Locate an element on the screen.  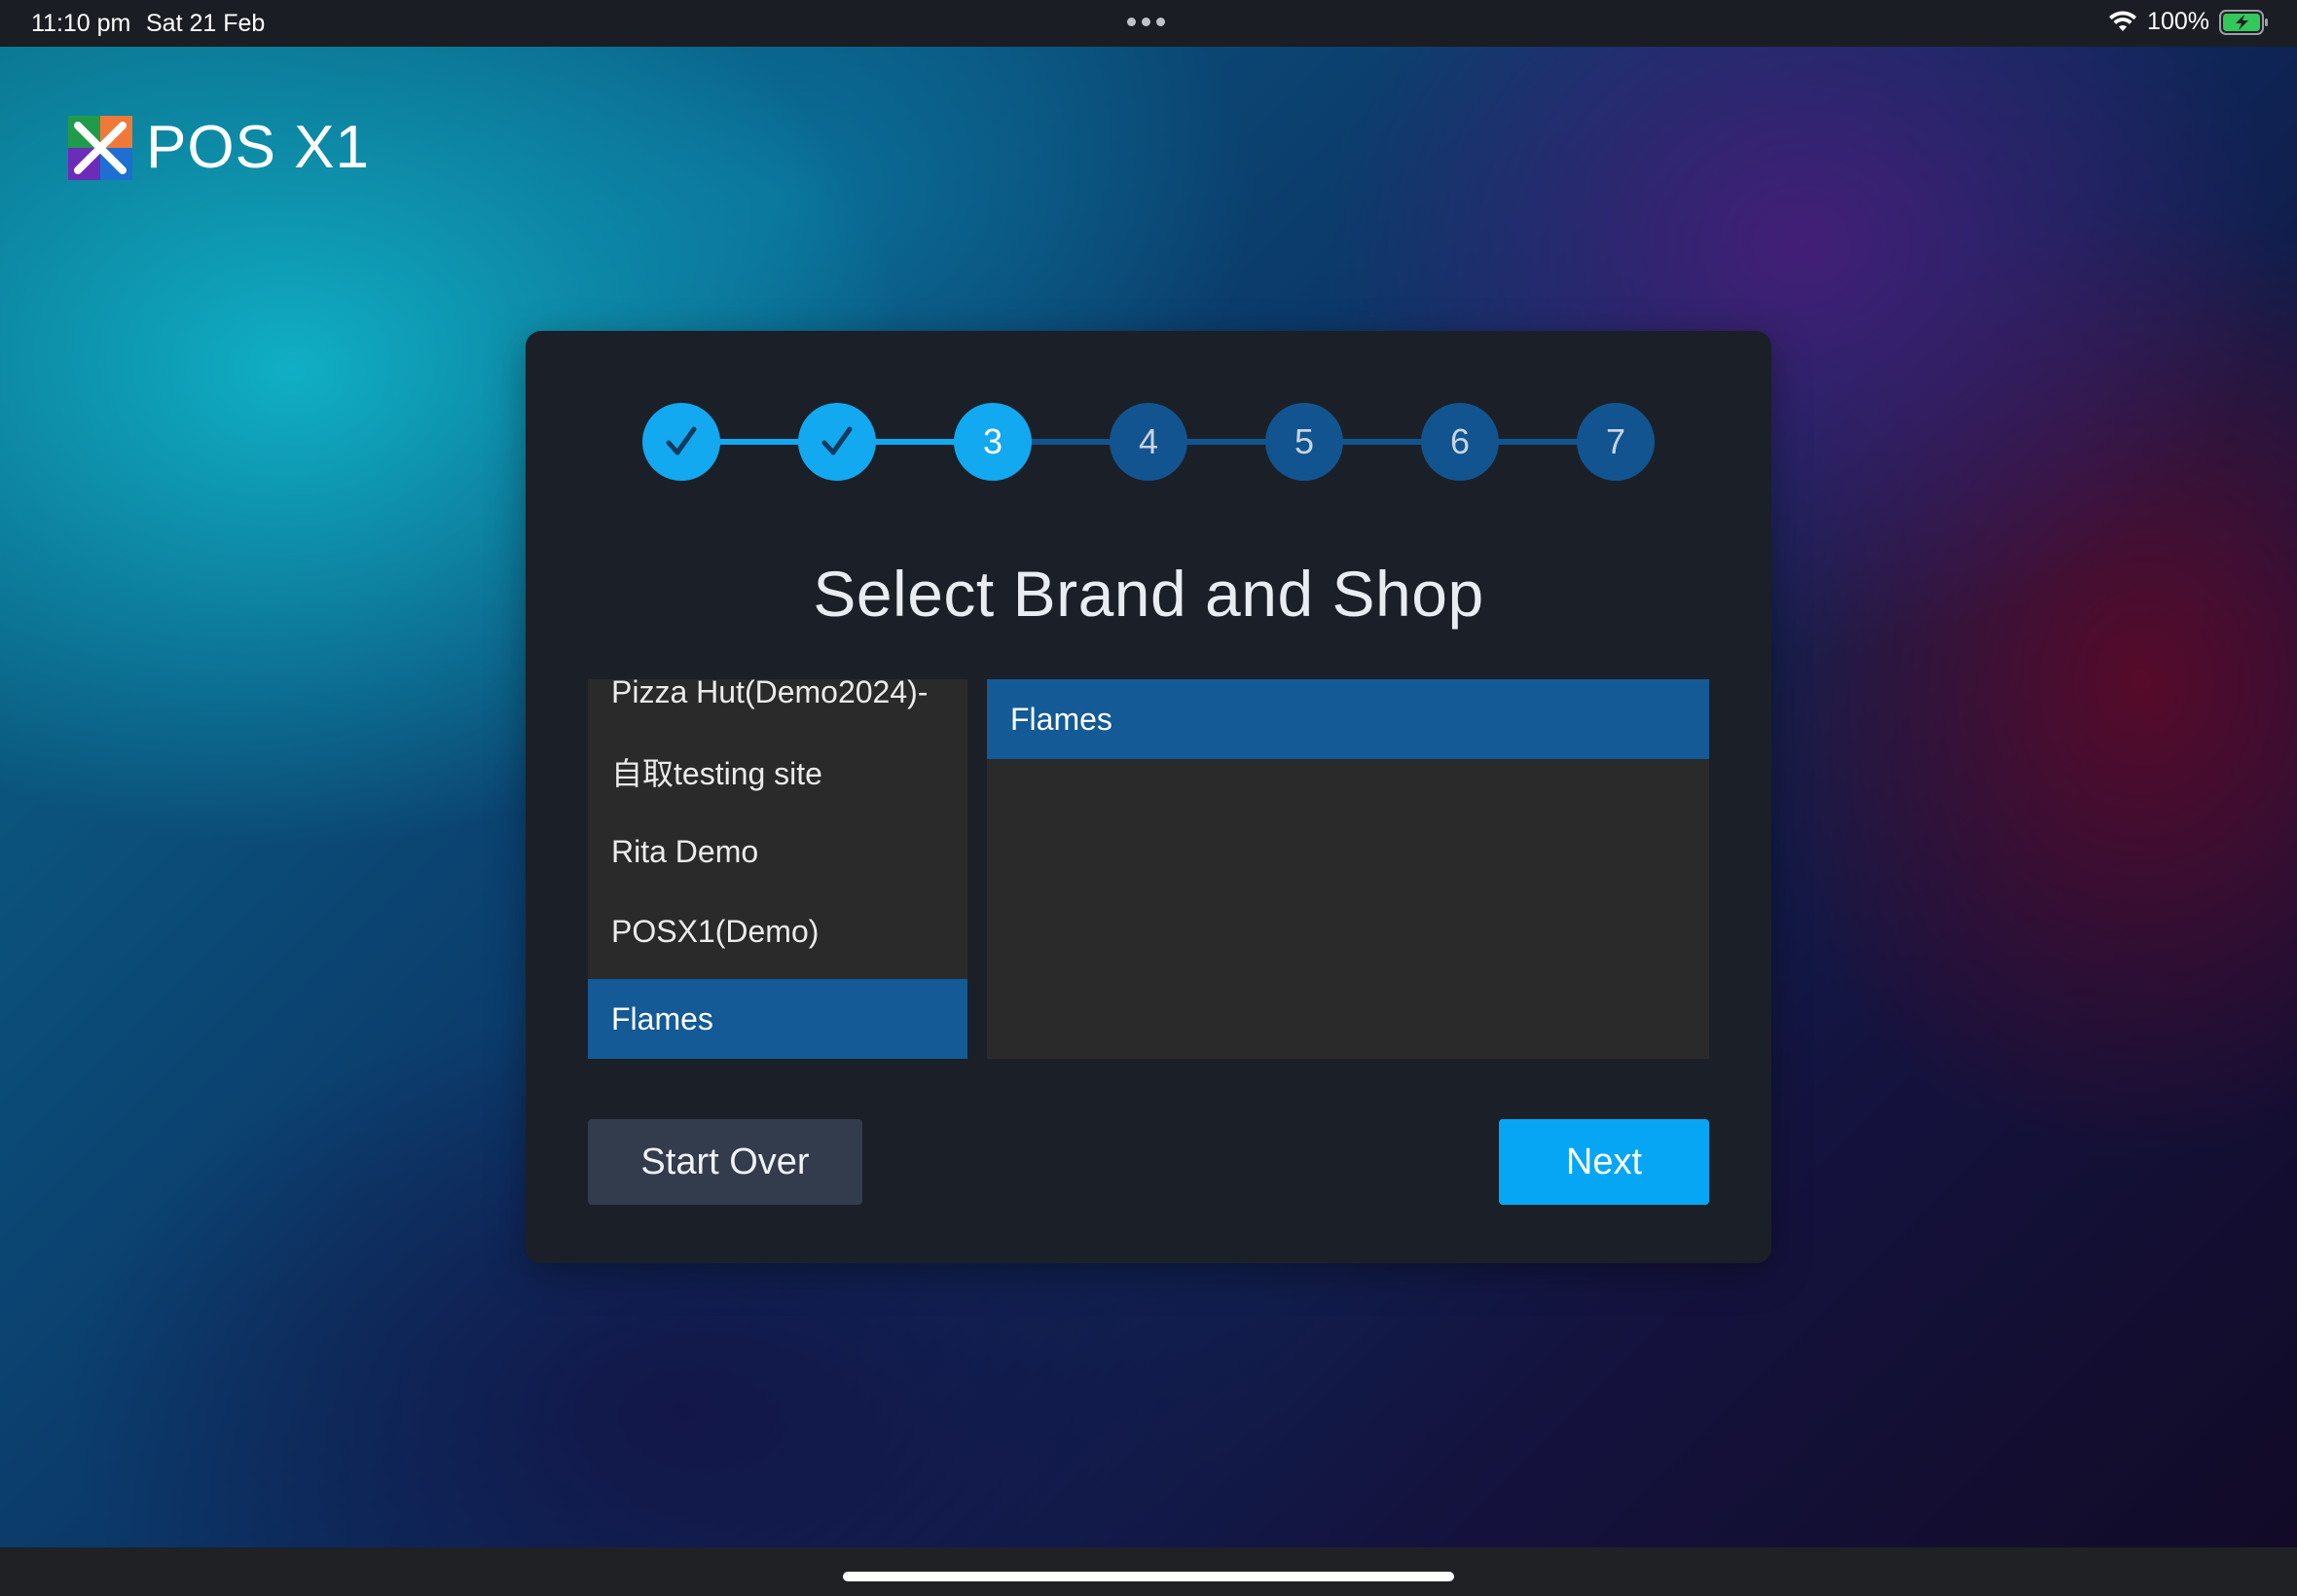
brand-item-selected: Flames is located at coordinates (777, 1019).